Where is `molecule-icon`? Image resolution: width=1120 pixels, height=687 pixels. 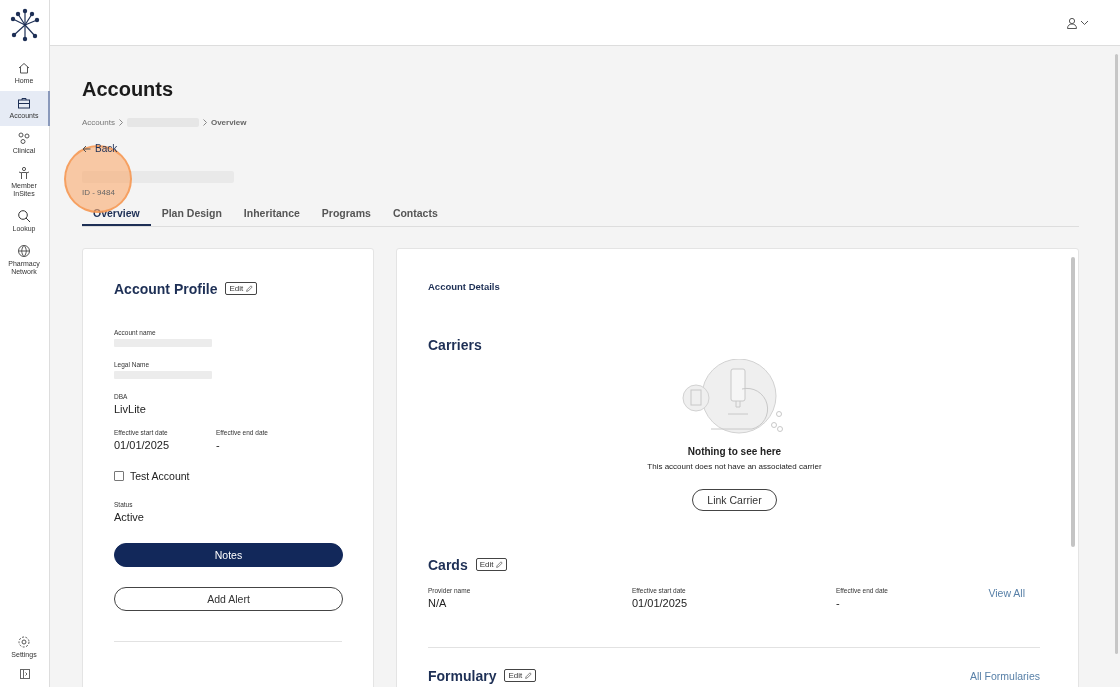
molecule-icon is located at coordinates (24, 138).